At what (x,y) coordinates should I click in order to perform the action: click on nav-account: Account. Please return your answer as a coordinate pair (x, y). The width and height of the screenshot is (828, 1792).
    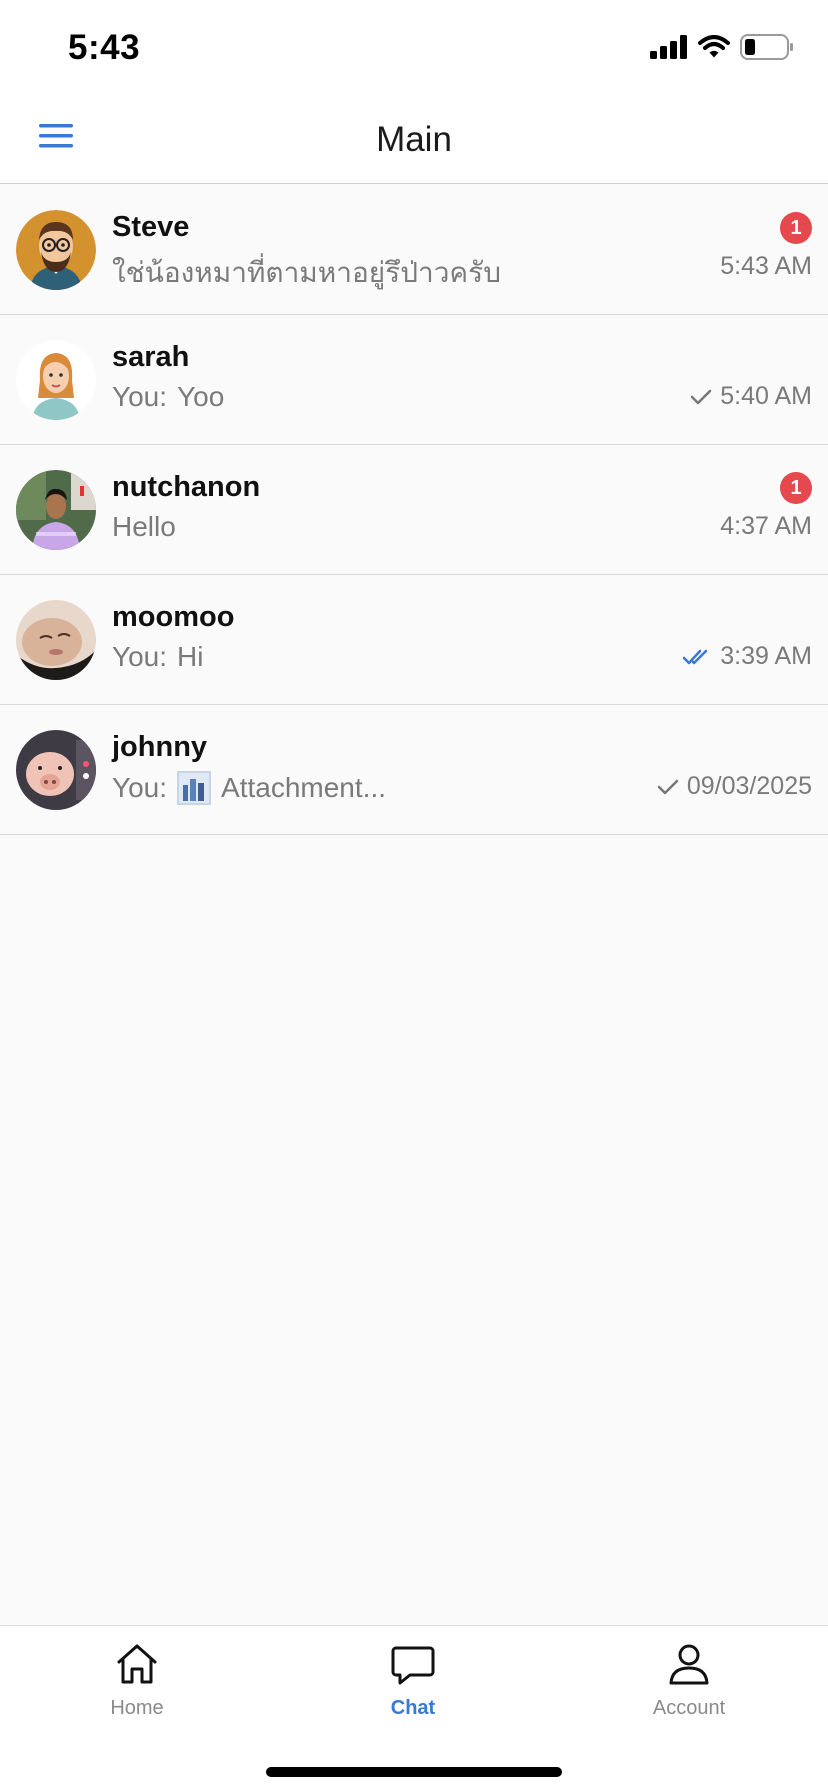
    Looking at the image, I should click on (689, 1687).